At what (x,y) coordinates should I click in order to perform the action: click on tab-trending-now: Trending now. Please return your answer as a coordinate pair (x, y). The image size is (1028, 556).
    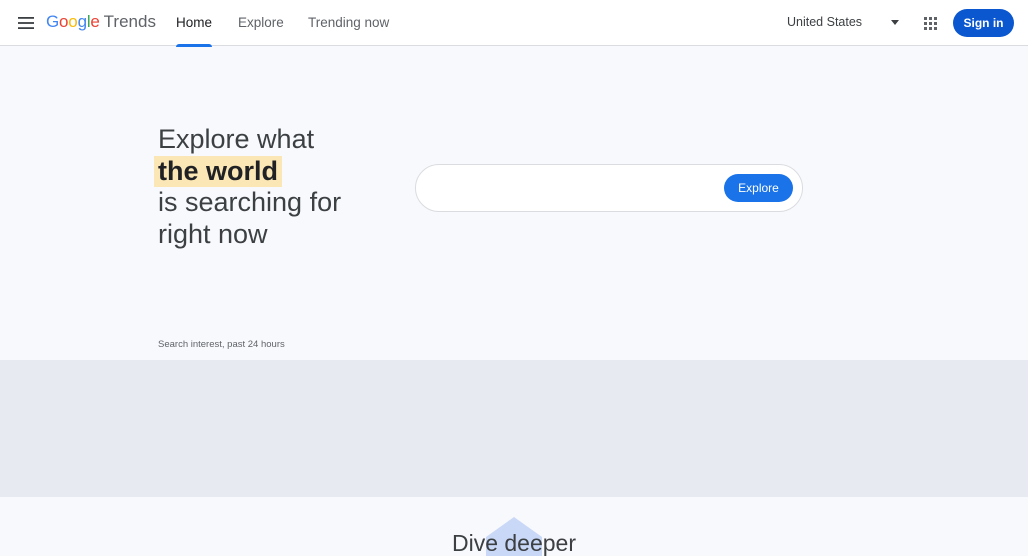
    Looking at the image, I should click on (348, 23).